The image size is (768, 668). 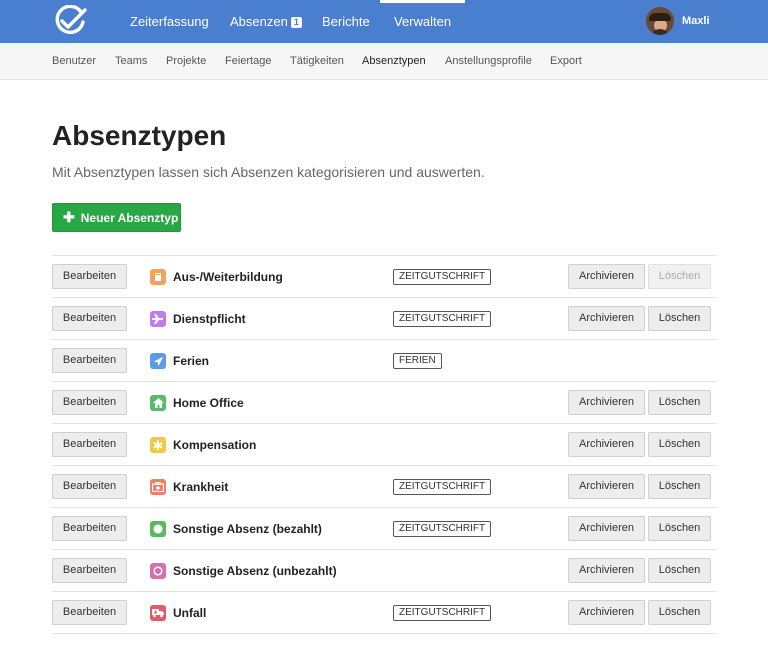 What do you see at coordinates (384, 403) in the screenshot?
I see `absence-type-row: Bearbeiten Home Office Archivieren Löschen` at bounding box center [384, 403].